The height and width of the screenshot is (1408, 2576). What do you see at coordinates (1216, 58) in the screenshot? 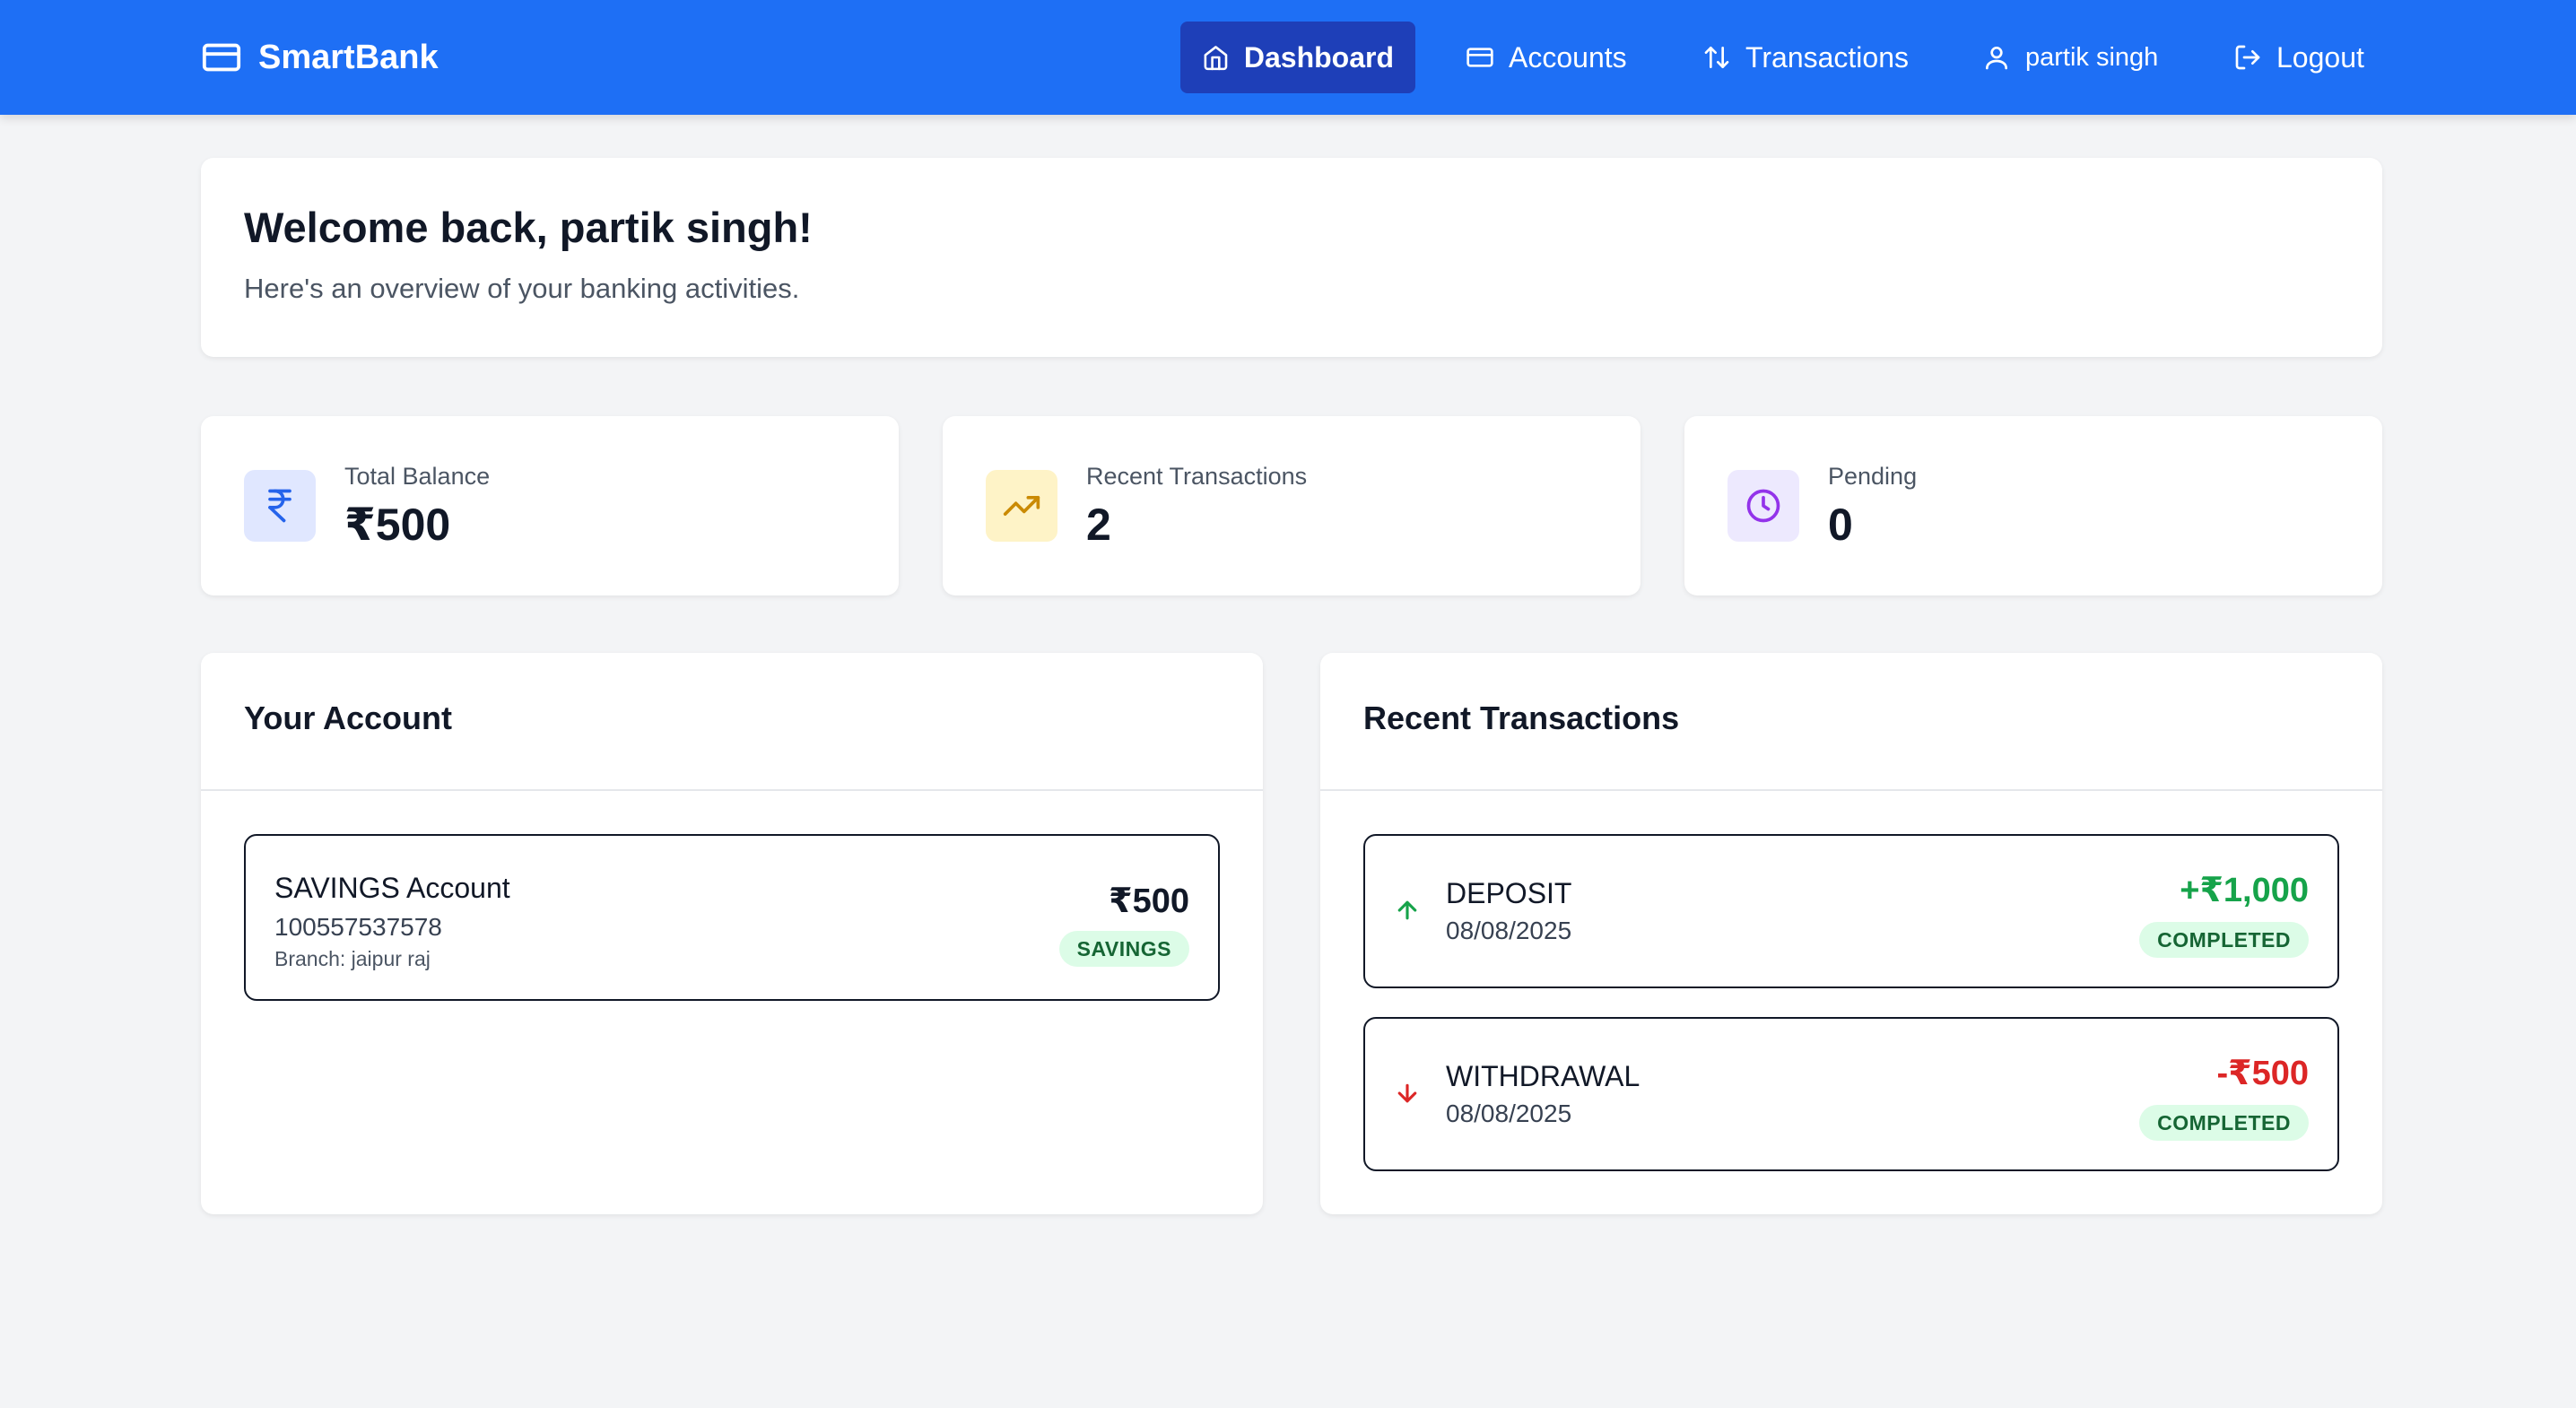
I see `home-icon` at bounding box center [1216, 58].